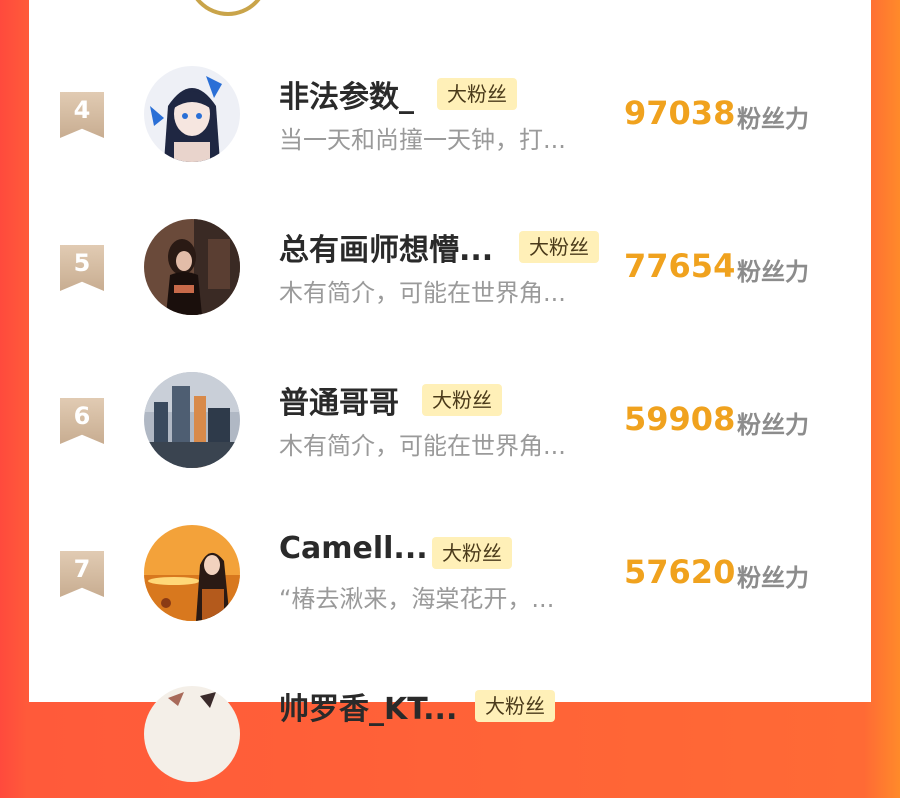 The width and height of the screenshot is (900, 798). I want to click on list-item: 5 总有画师想懵... 大粉丝 木有简介，可能在世界角... 77654 粉丝力, so click(450, 279).